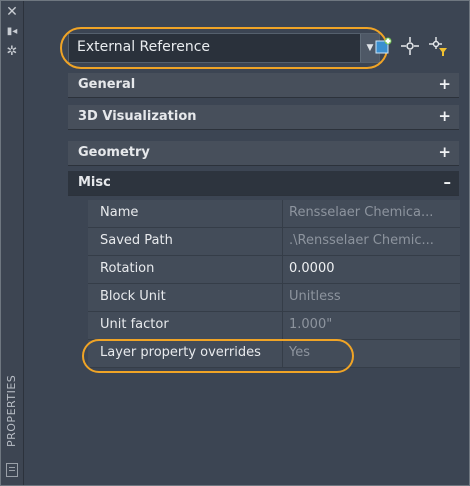 The image size is (470, 486). What do you see at coordinates (311, 324) in the screenshot?
I see `property-value: 1.000"` at bounding box center [311, 324].